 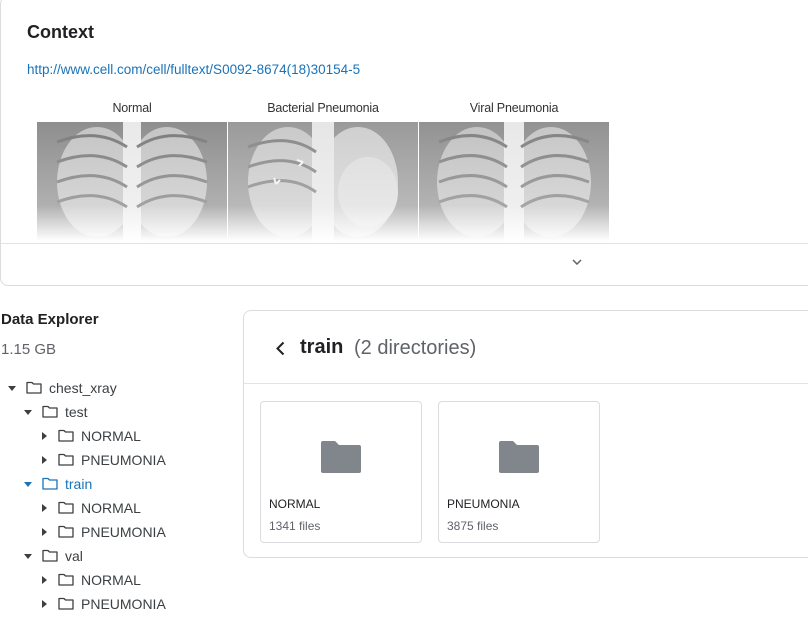 I want to click on directory-header: train (2 directories), so click(x=526, y=347).